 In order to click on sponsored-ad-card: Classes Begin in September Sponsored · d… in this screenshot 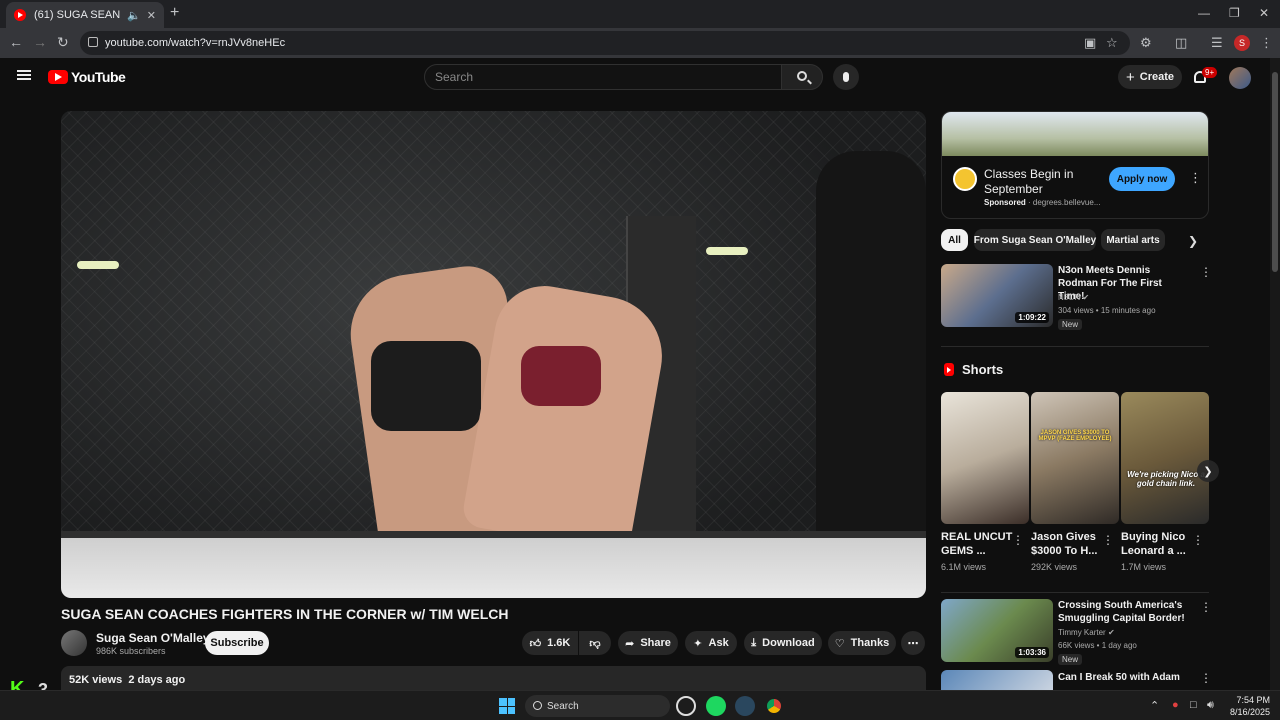, I will do `click(1075, 165)`.